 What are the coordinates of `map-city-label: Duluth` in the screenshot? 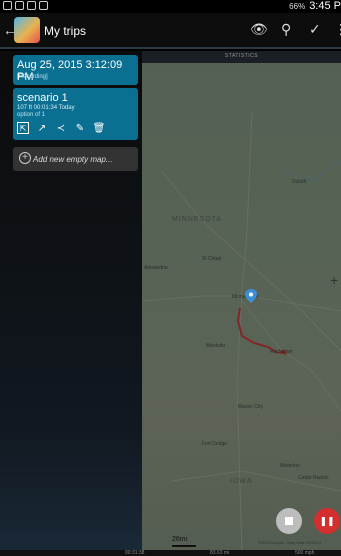 It's located at (299, 182).